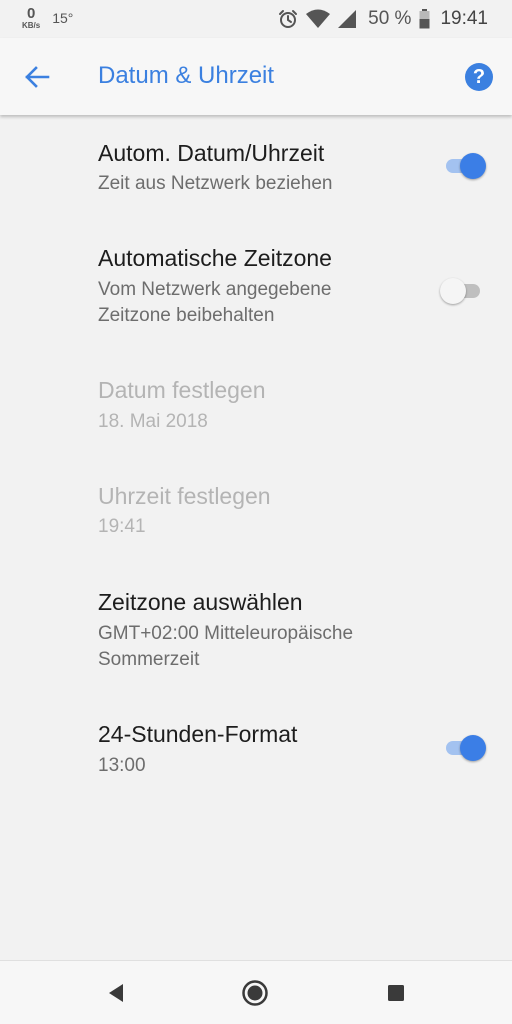 Image resolution: width=512 pixels, height=1024 pixels. I want to click on auto-datetime-toggle, so click(464, 166).